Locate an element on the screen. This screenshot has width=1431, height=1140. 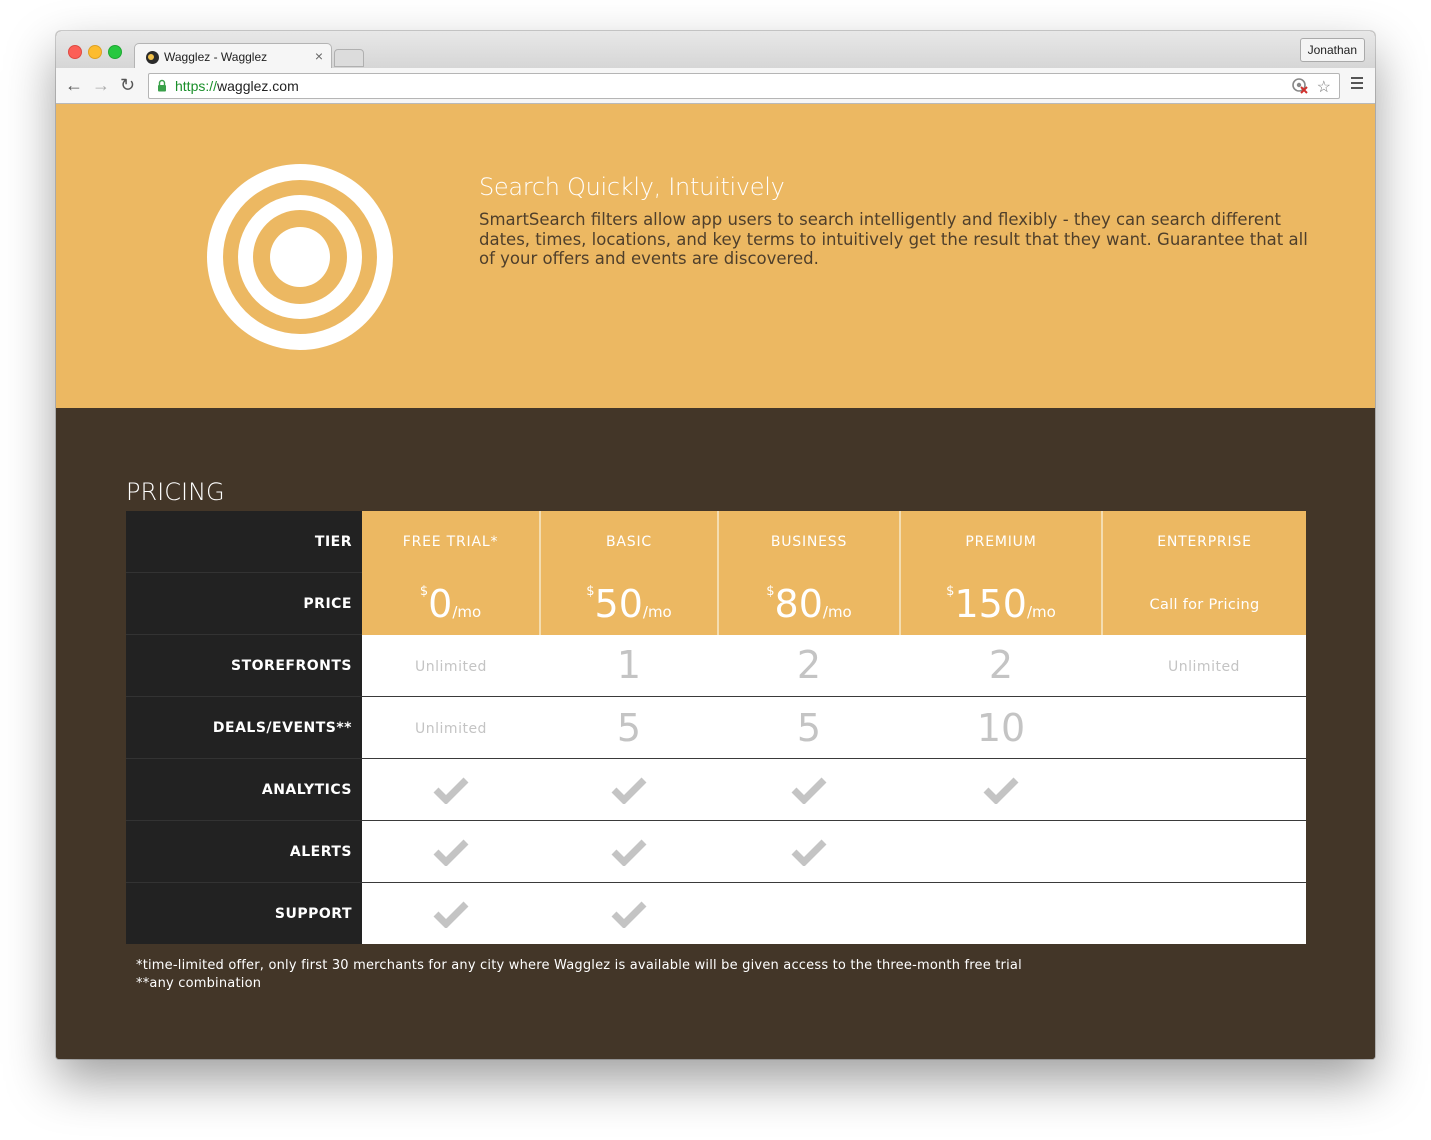
table-row: ALERTS is located at coordinates (716, 851).